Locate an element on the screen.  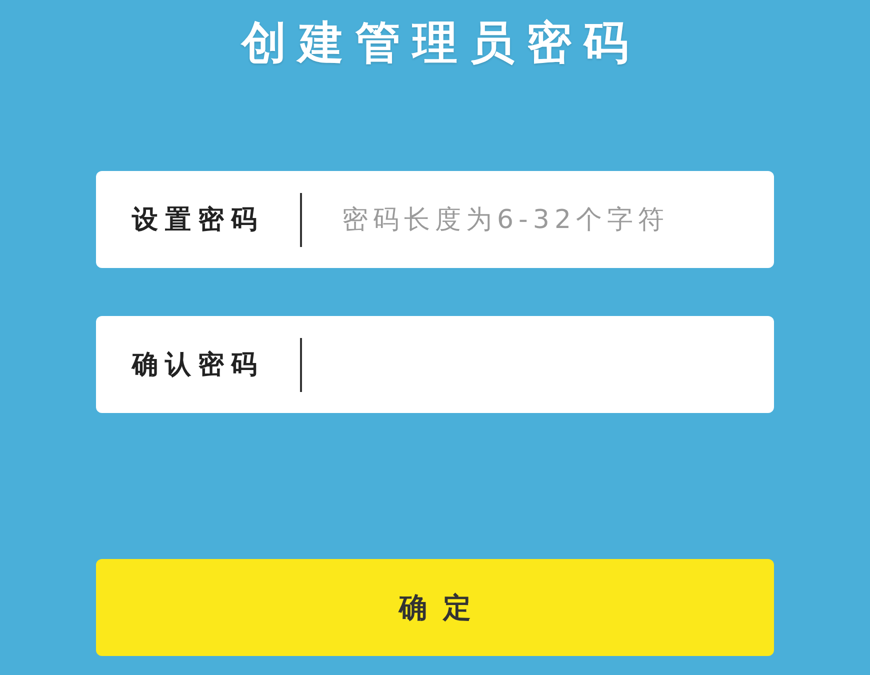
field-label: 确认密码 is located at coordinates (198, 365).